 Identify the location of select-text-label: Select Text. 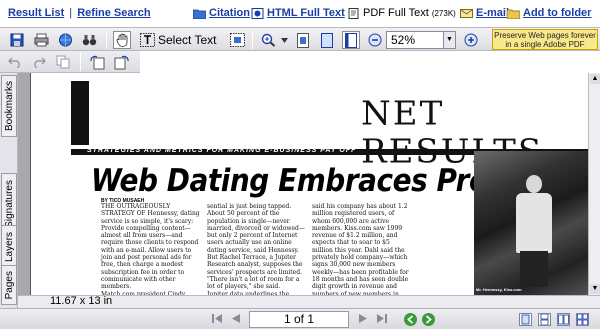
(187, 40).